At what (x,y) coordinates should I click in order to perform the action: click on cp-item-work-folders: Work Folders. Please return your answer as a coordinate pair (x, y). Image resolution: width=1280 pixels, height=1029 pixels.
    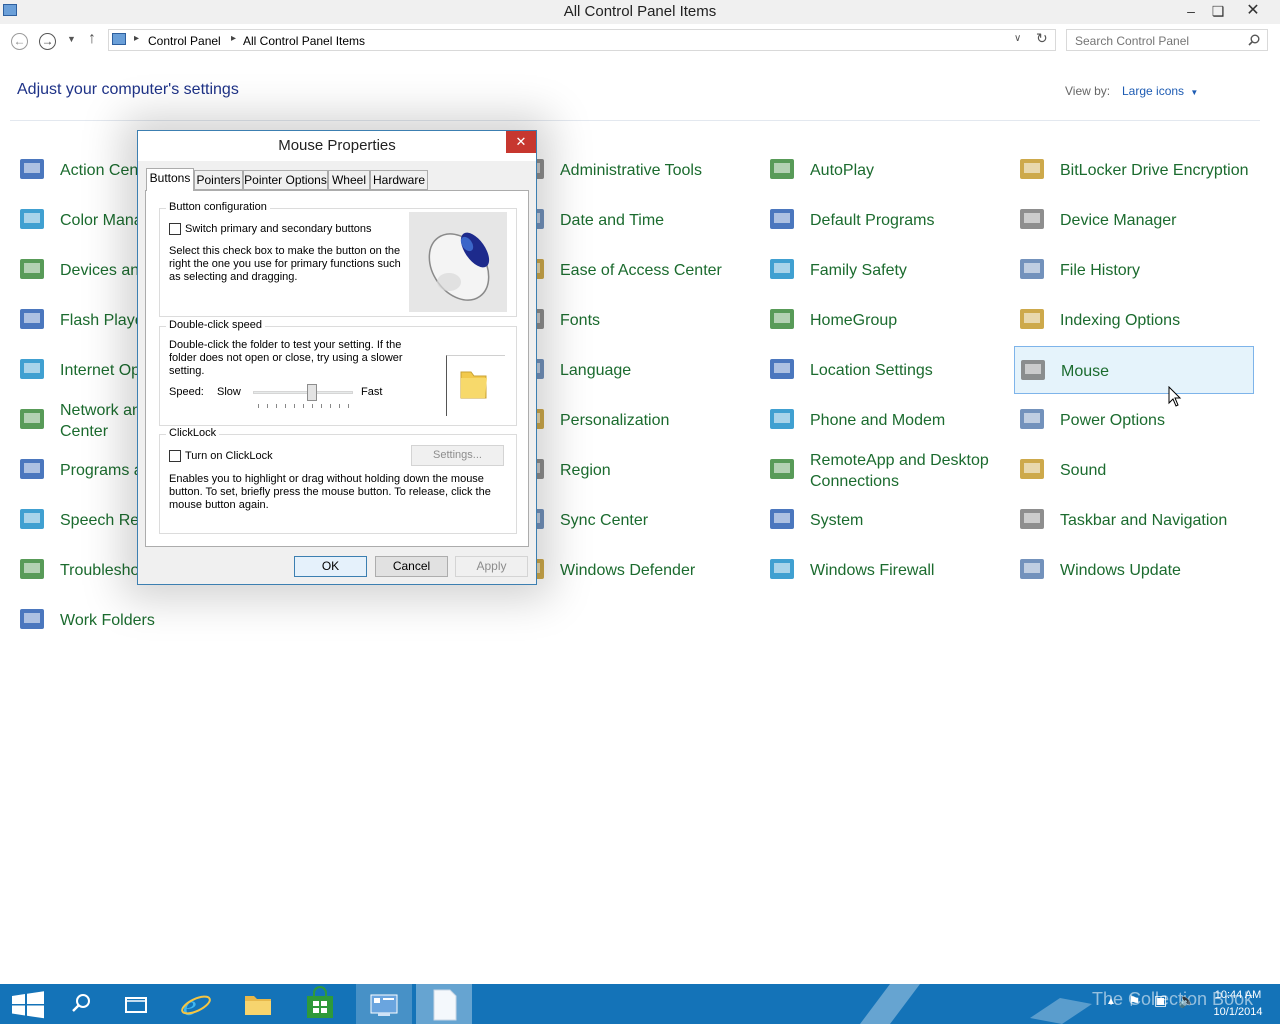
    Looking at the image, I should click on (134, 620).